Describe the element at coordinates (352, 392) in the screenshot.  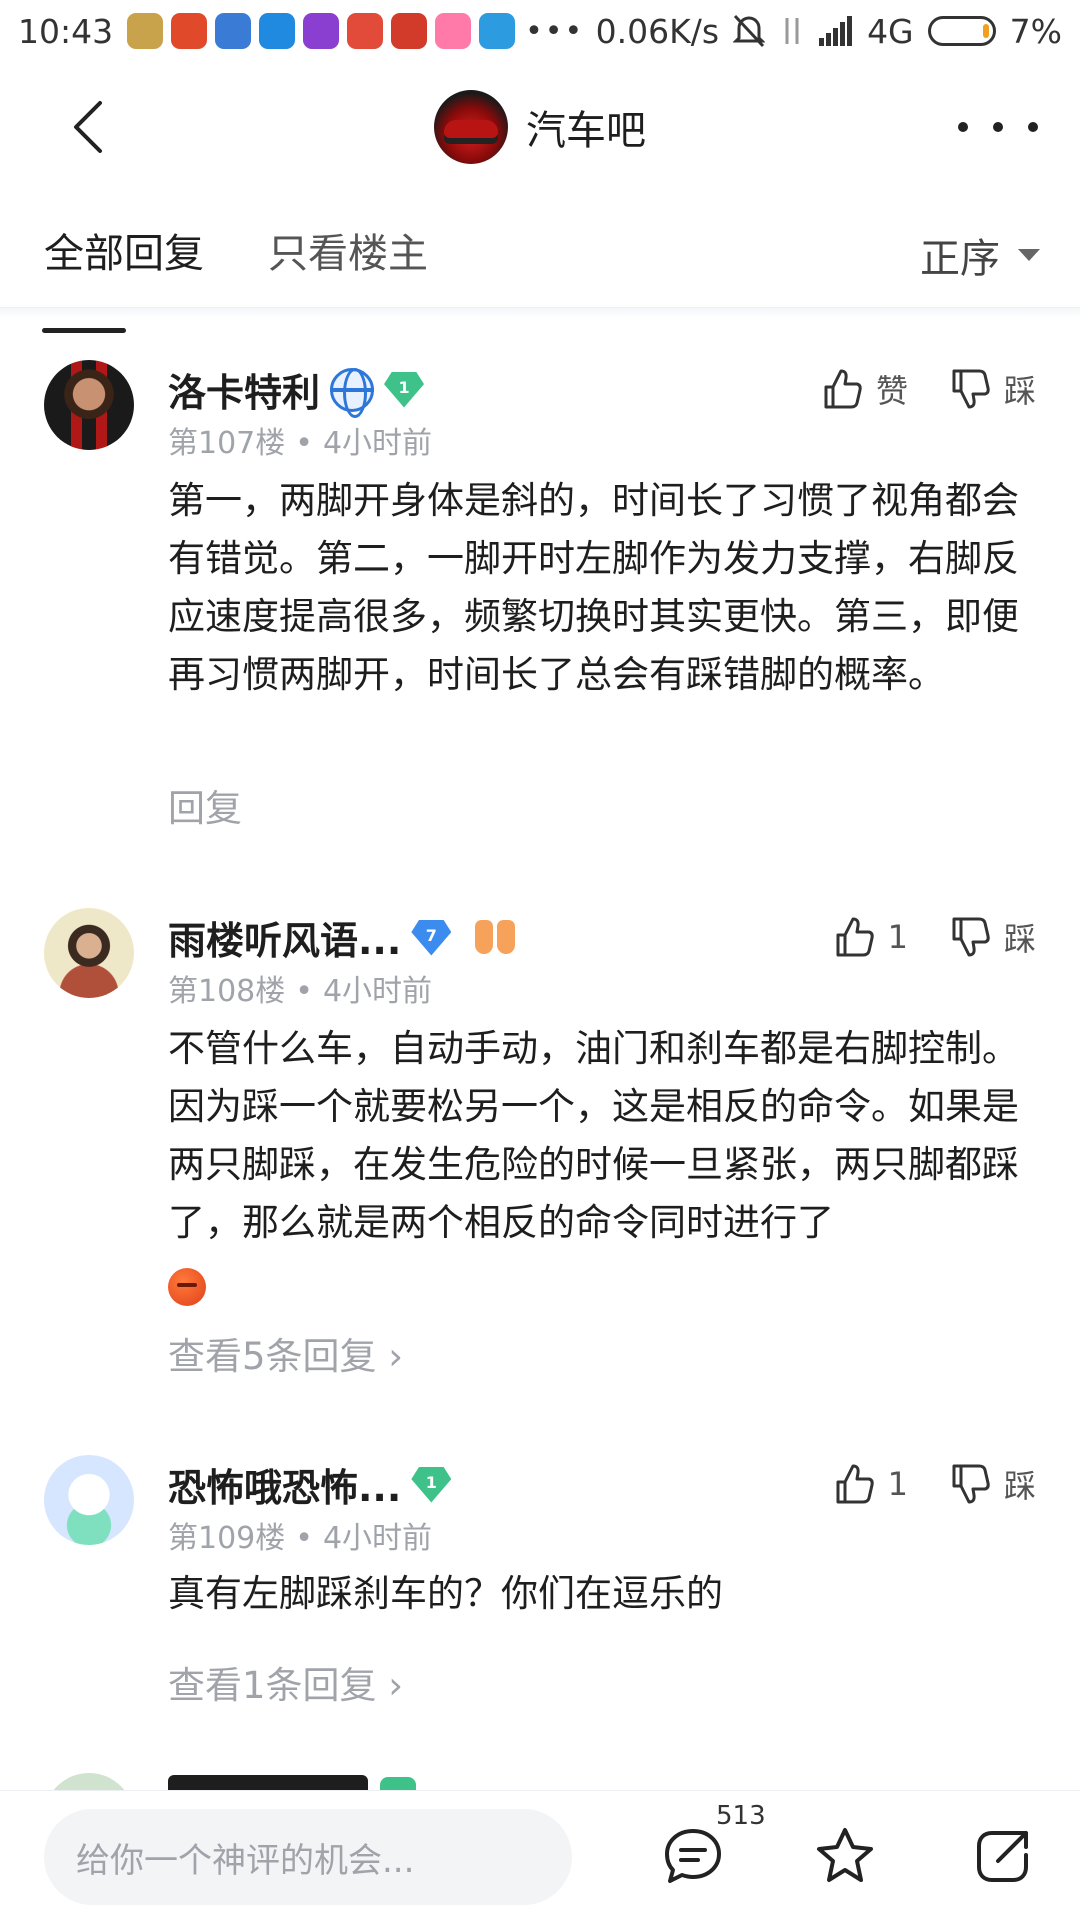
I see `globe-icon` at that location.